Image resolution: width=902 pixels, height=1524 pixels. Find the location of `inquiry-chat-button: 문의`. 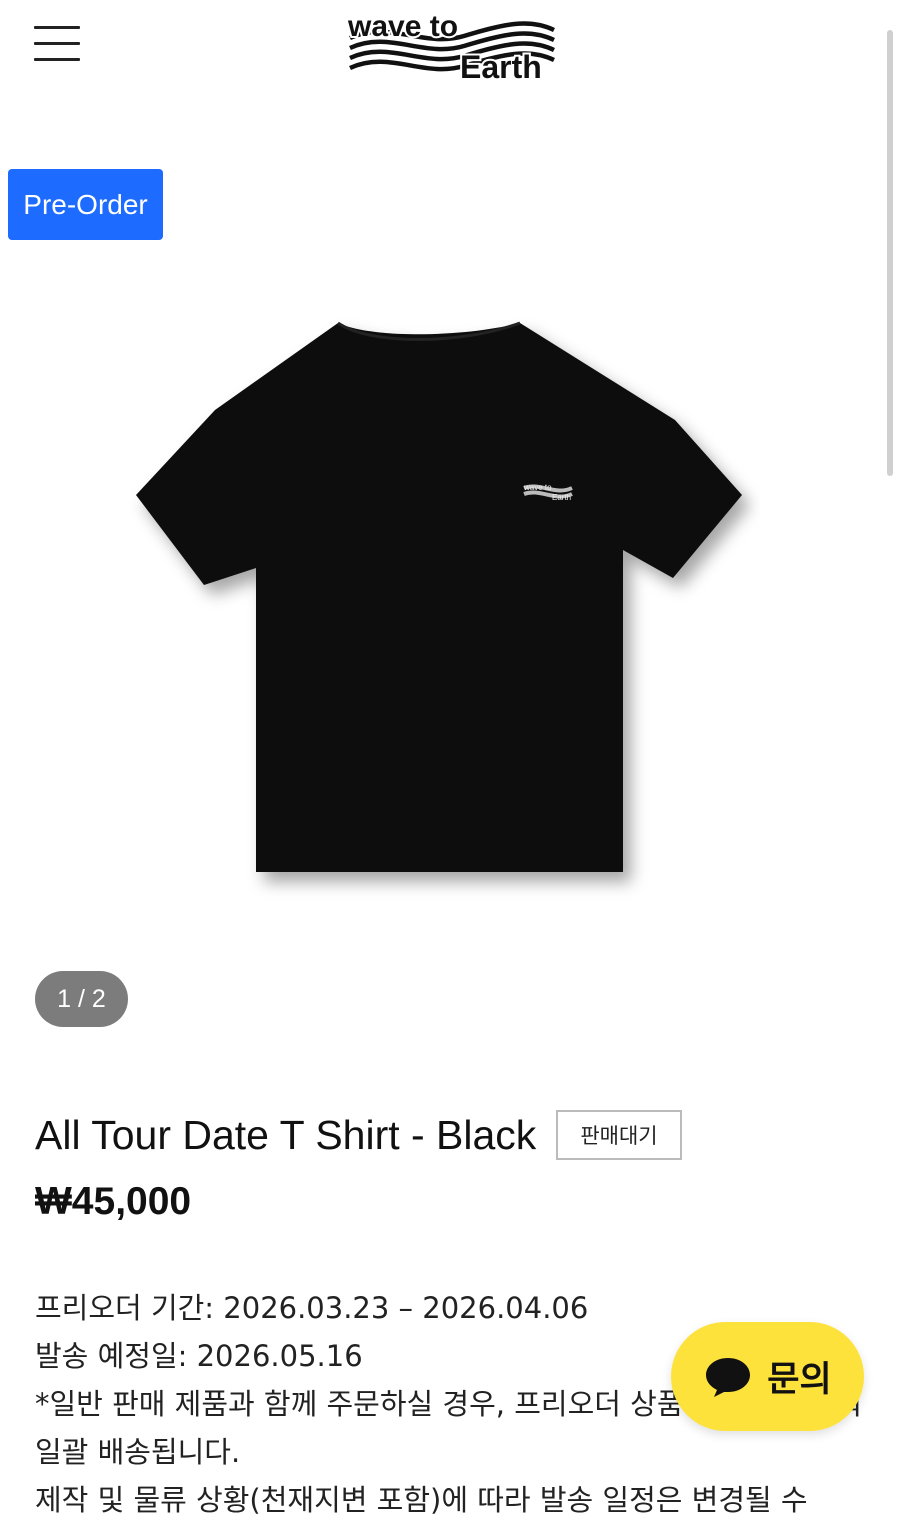

inquiry-chat-button: 문의 is located at coordinates (767, 1376).